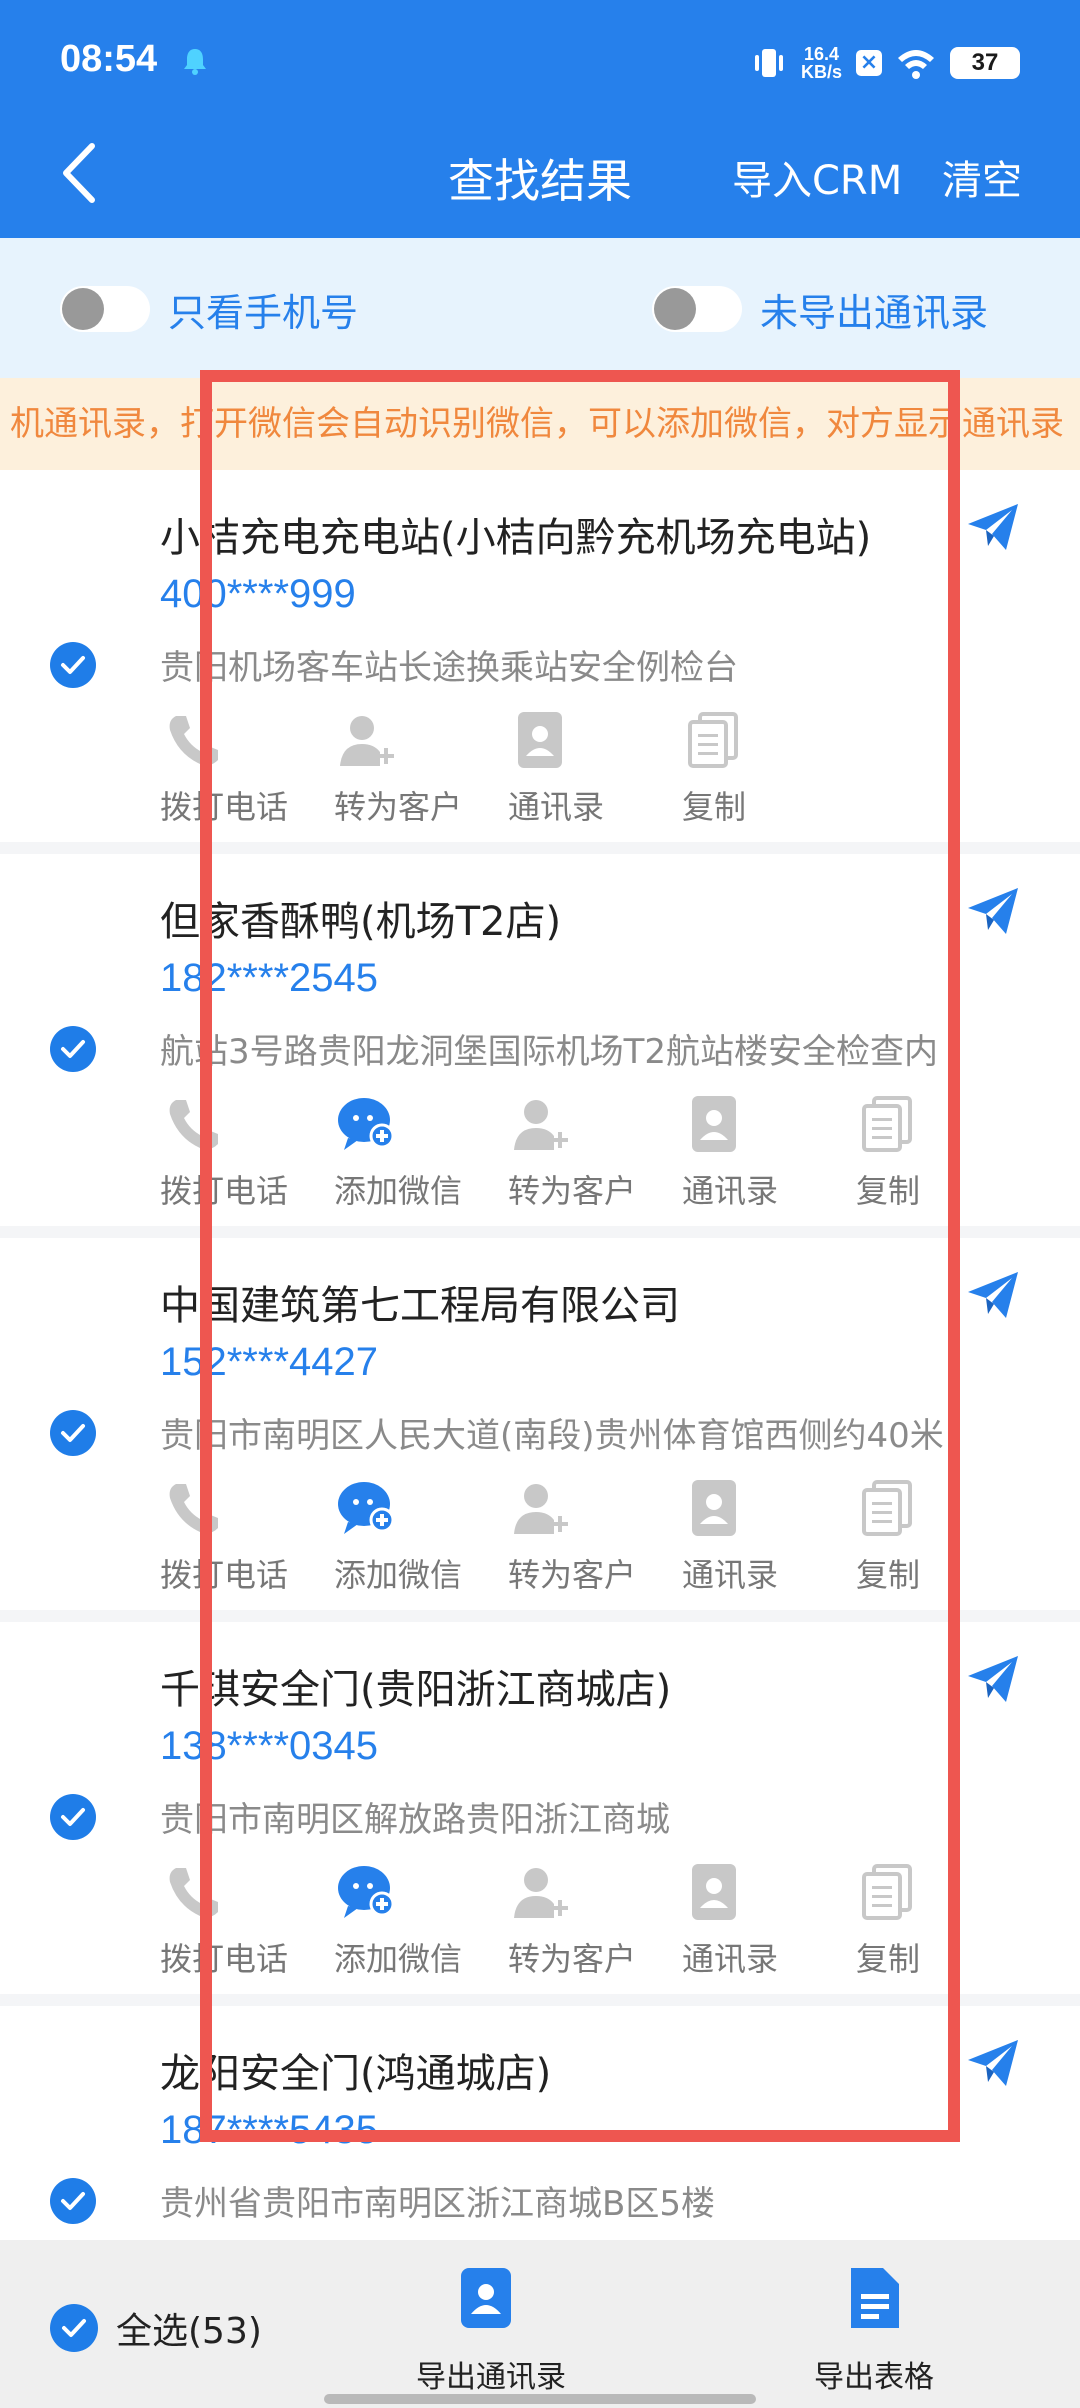  What do you see at coordinates (516, 538) in the screenshot?
I see `card-title: 小桔充电充电站(小桔向黔充机场充电站)` at bounding box center [516, 538].